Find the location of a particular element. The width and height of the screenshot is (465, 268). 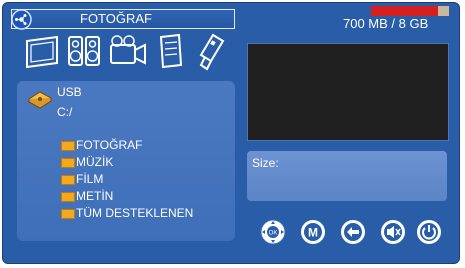

storage-usage-fill is located at coordinates (405, 11).